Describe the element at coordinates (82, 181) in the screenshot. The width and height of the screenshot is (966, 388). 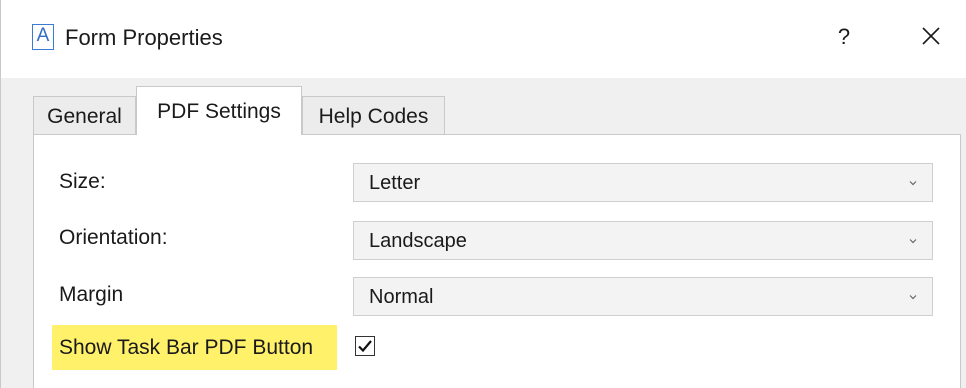
I see `size-label: Size:` at that location.